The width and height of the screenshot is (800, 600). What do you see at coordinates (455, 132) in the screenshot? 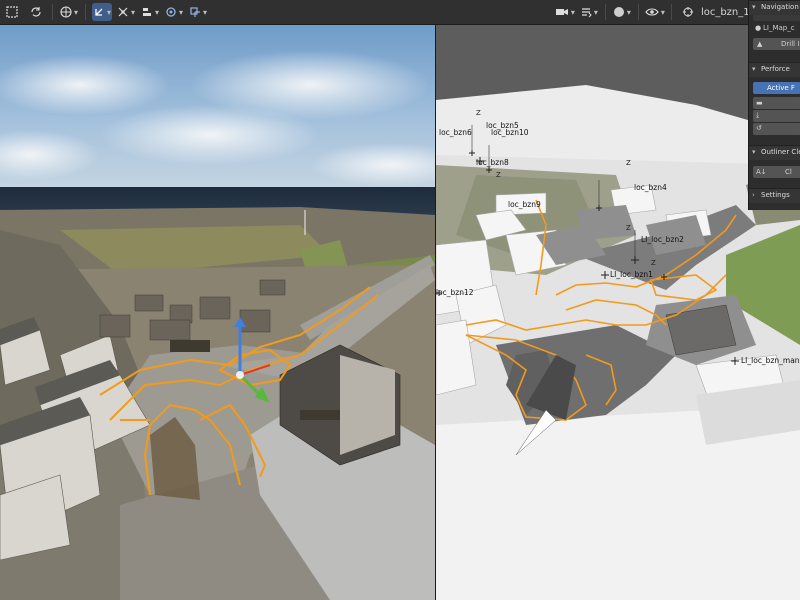
I see `empty-label: loc_bzn6` at bounding box center [455, 132].